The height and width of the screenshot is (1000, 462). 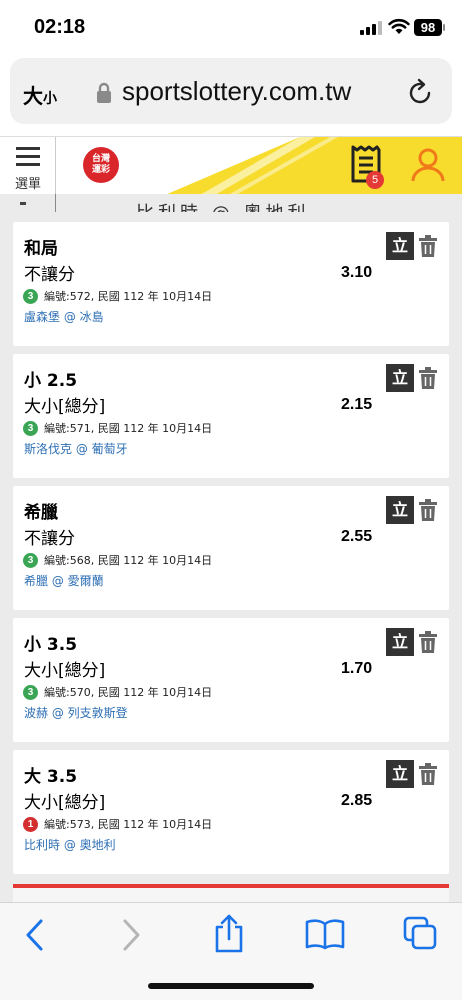 What do you see at coordinates (51, 381) in the screenshot?
I see `selection-name: 小 2.5` at bounding box center [51, 381].